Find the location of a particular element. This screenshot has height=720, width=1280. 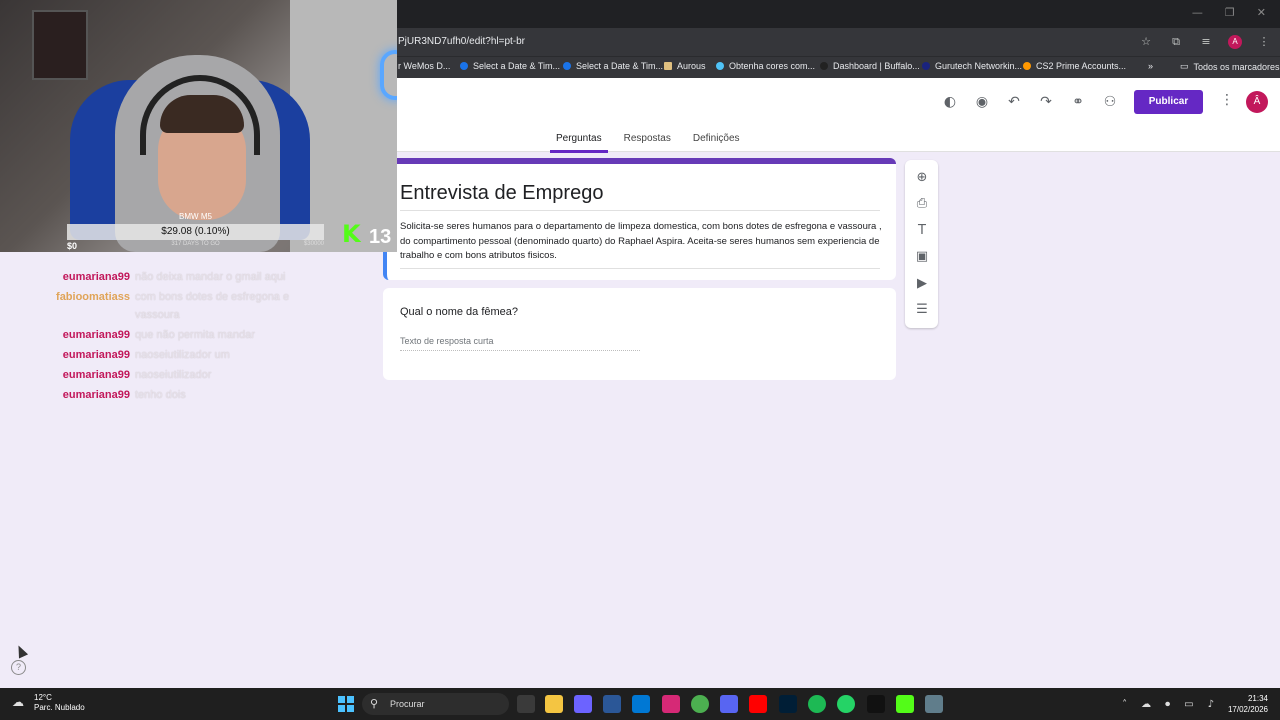

kick-counter: 13 is located at coordinates (380, 237).